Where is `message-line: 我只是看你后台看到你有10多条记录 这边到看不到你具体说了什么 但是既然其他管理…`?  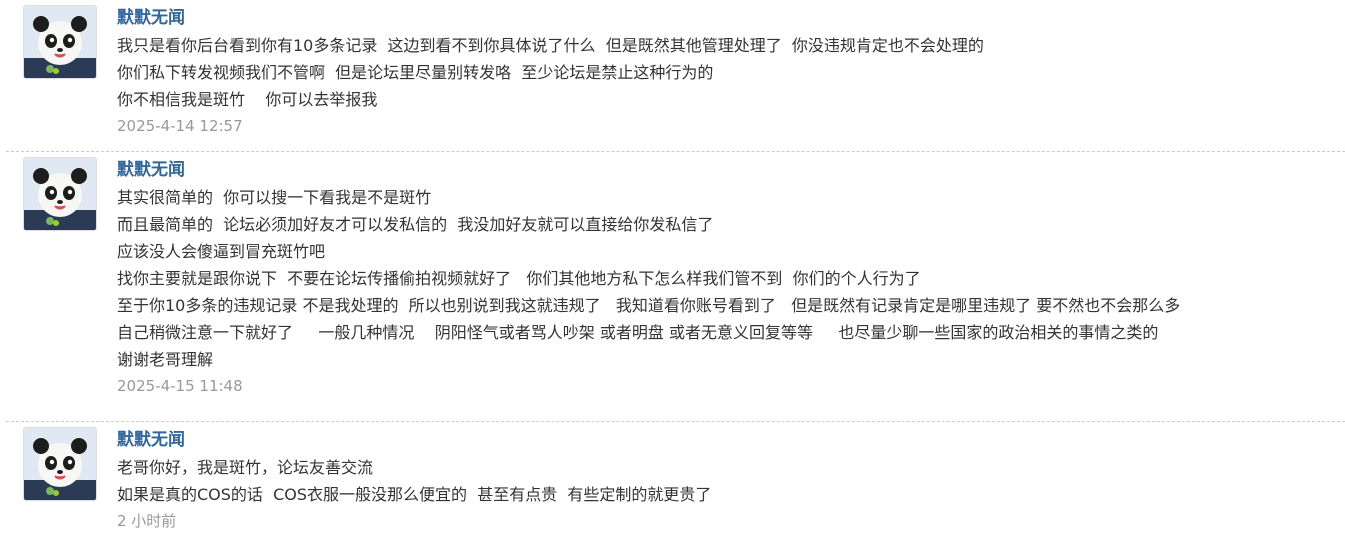 message-line: 我只是看你后台看到你有10多条记录 这边到看不到你具体说了什么 但是既然其他管理… is located at coordinates (550, 45).